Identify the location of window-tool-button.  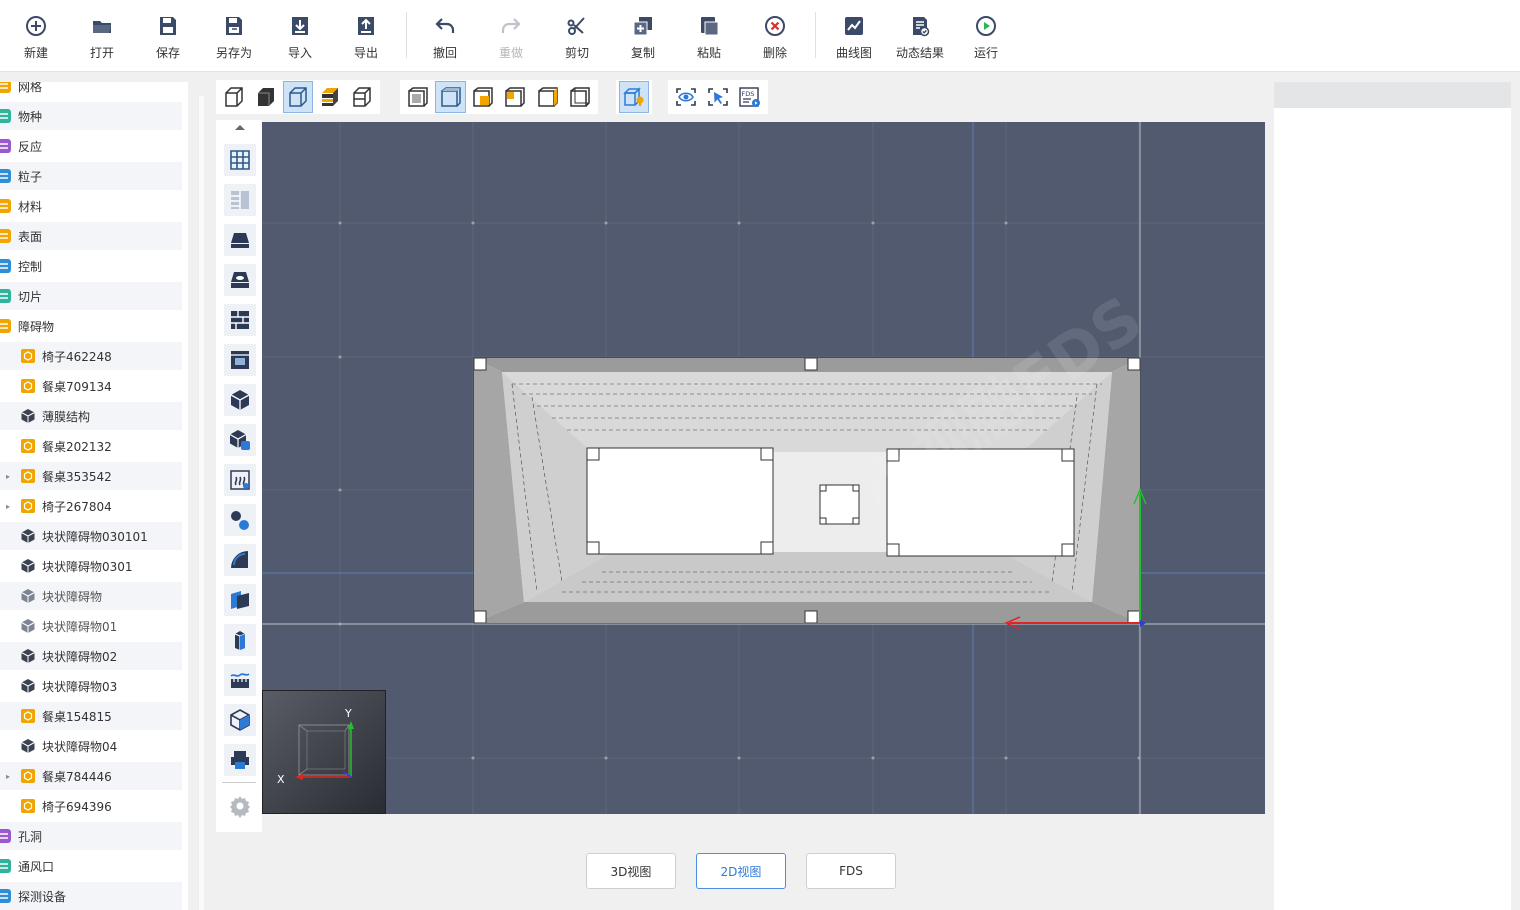
(240, 360).